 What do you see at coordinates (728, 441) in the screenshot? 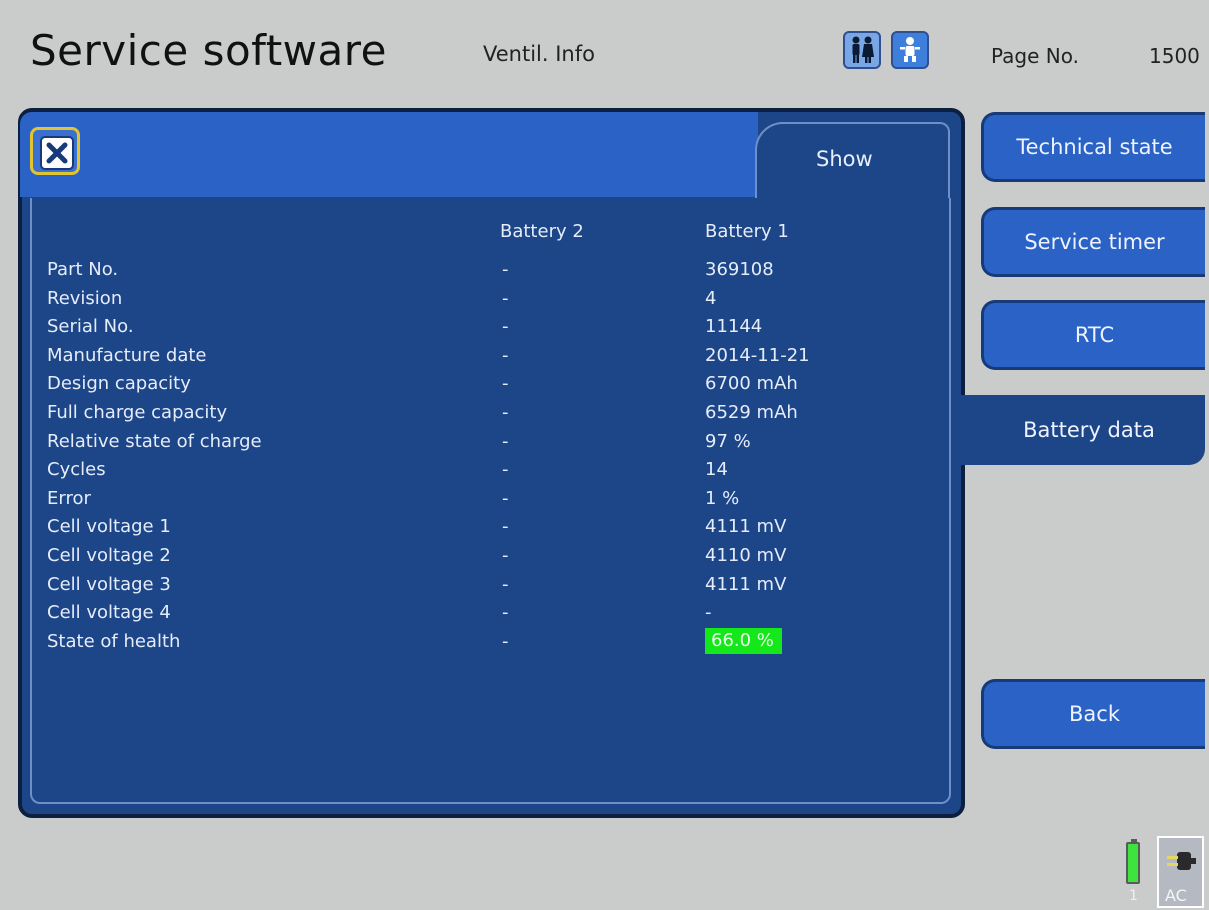
I see `battery-1-value: 97 %` at bounding box center [728, 441].